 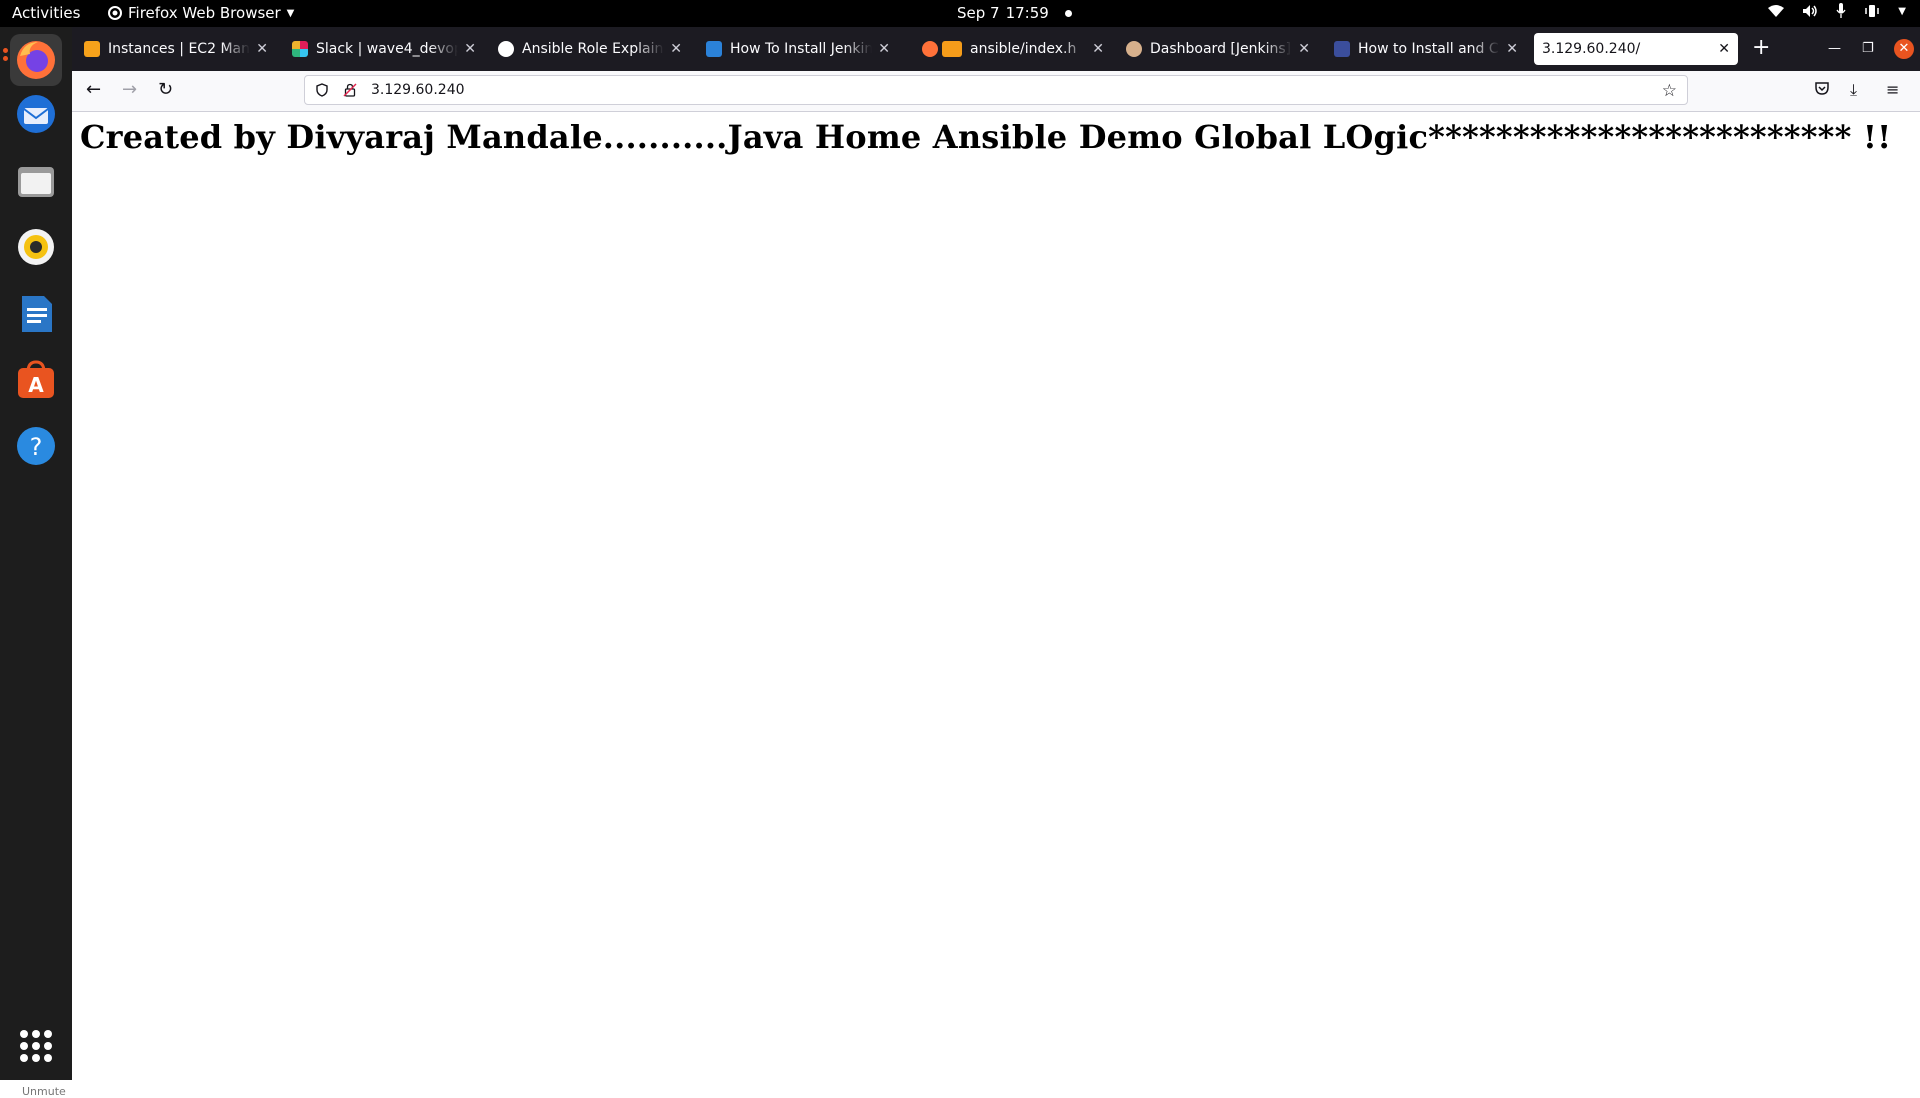 I want to click on shield-icon, so click(x=322, y=90).